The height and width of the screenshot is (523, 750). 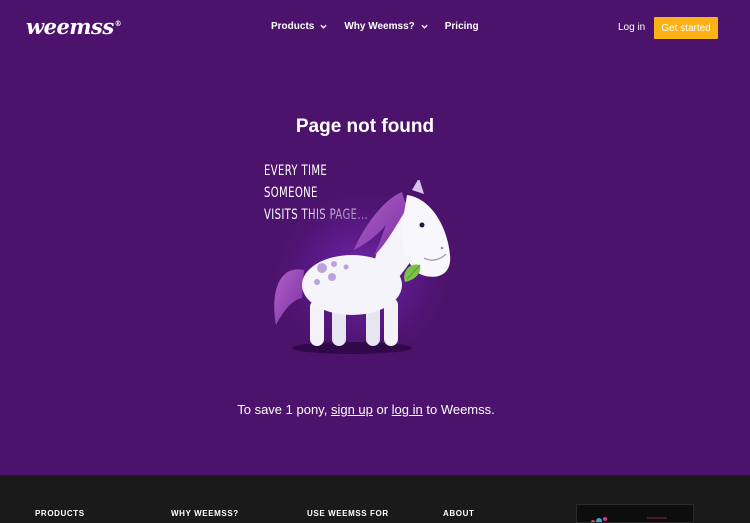 What do you see at coordinates (365, 126) in the screenshot?
I see `page-title: Page not found` at bounding box center [365, 126].